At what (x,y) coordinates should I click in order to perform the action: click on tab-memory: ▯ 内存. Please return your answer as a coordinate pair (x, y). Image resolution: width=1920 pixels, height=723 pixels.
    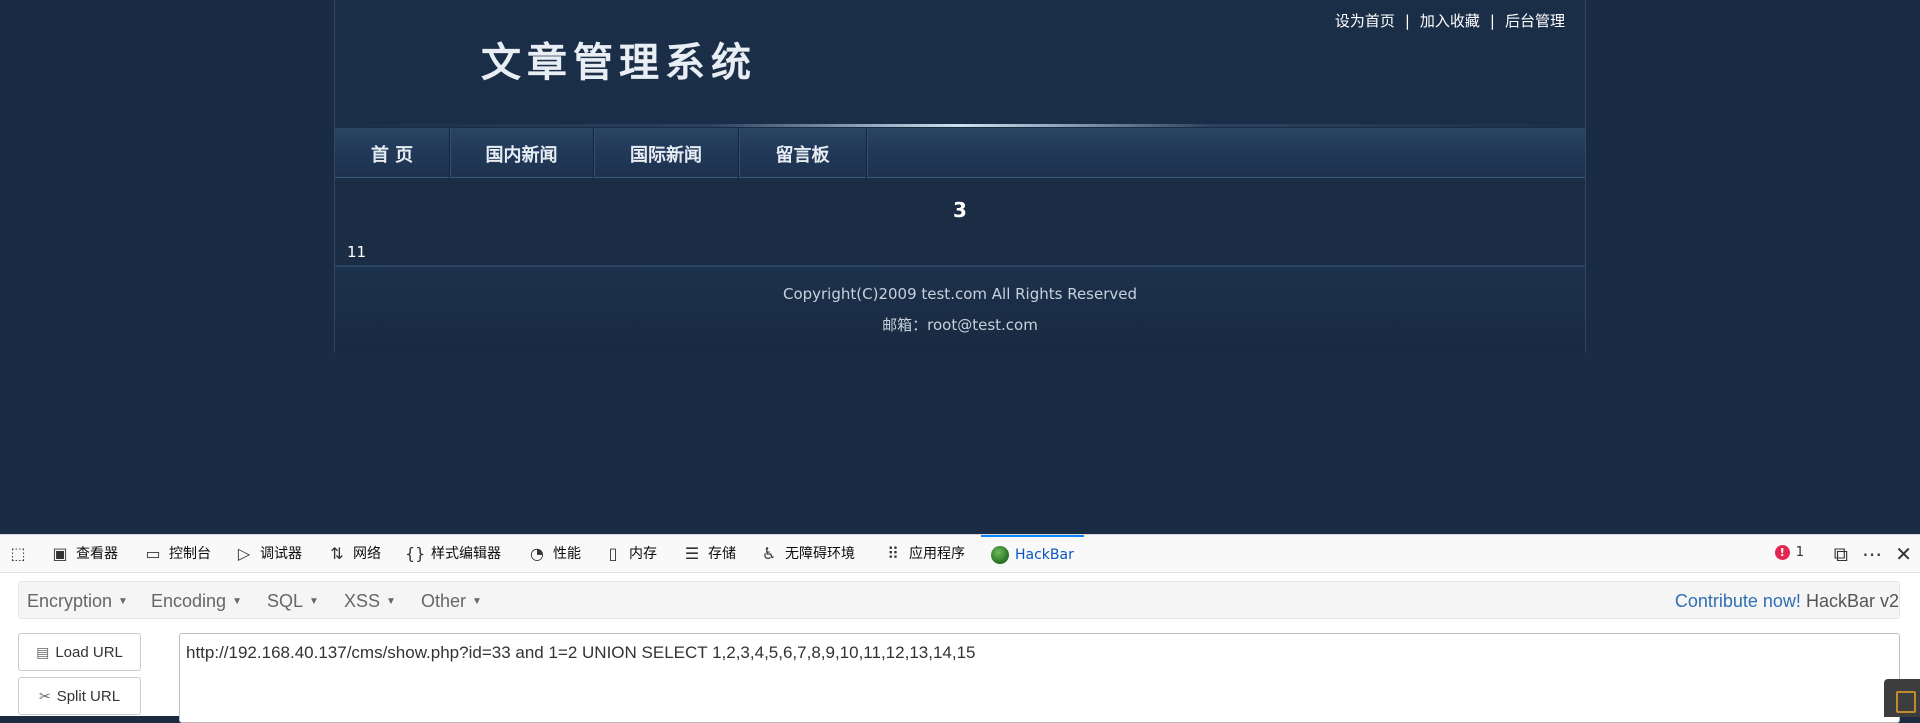
    Looking at the image, I should click on (630, 554).